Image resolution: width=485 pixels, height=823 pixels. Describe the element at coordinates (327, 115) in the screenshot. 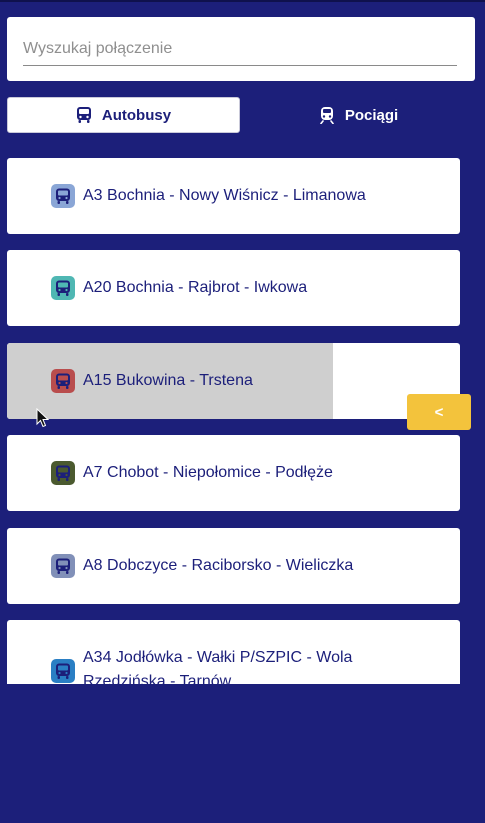

I see `train-icon` at that location.